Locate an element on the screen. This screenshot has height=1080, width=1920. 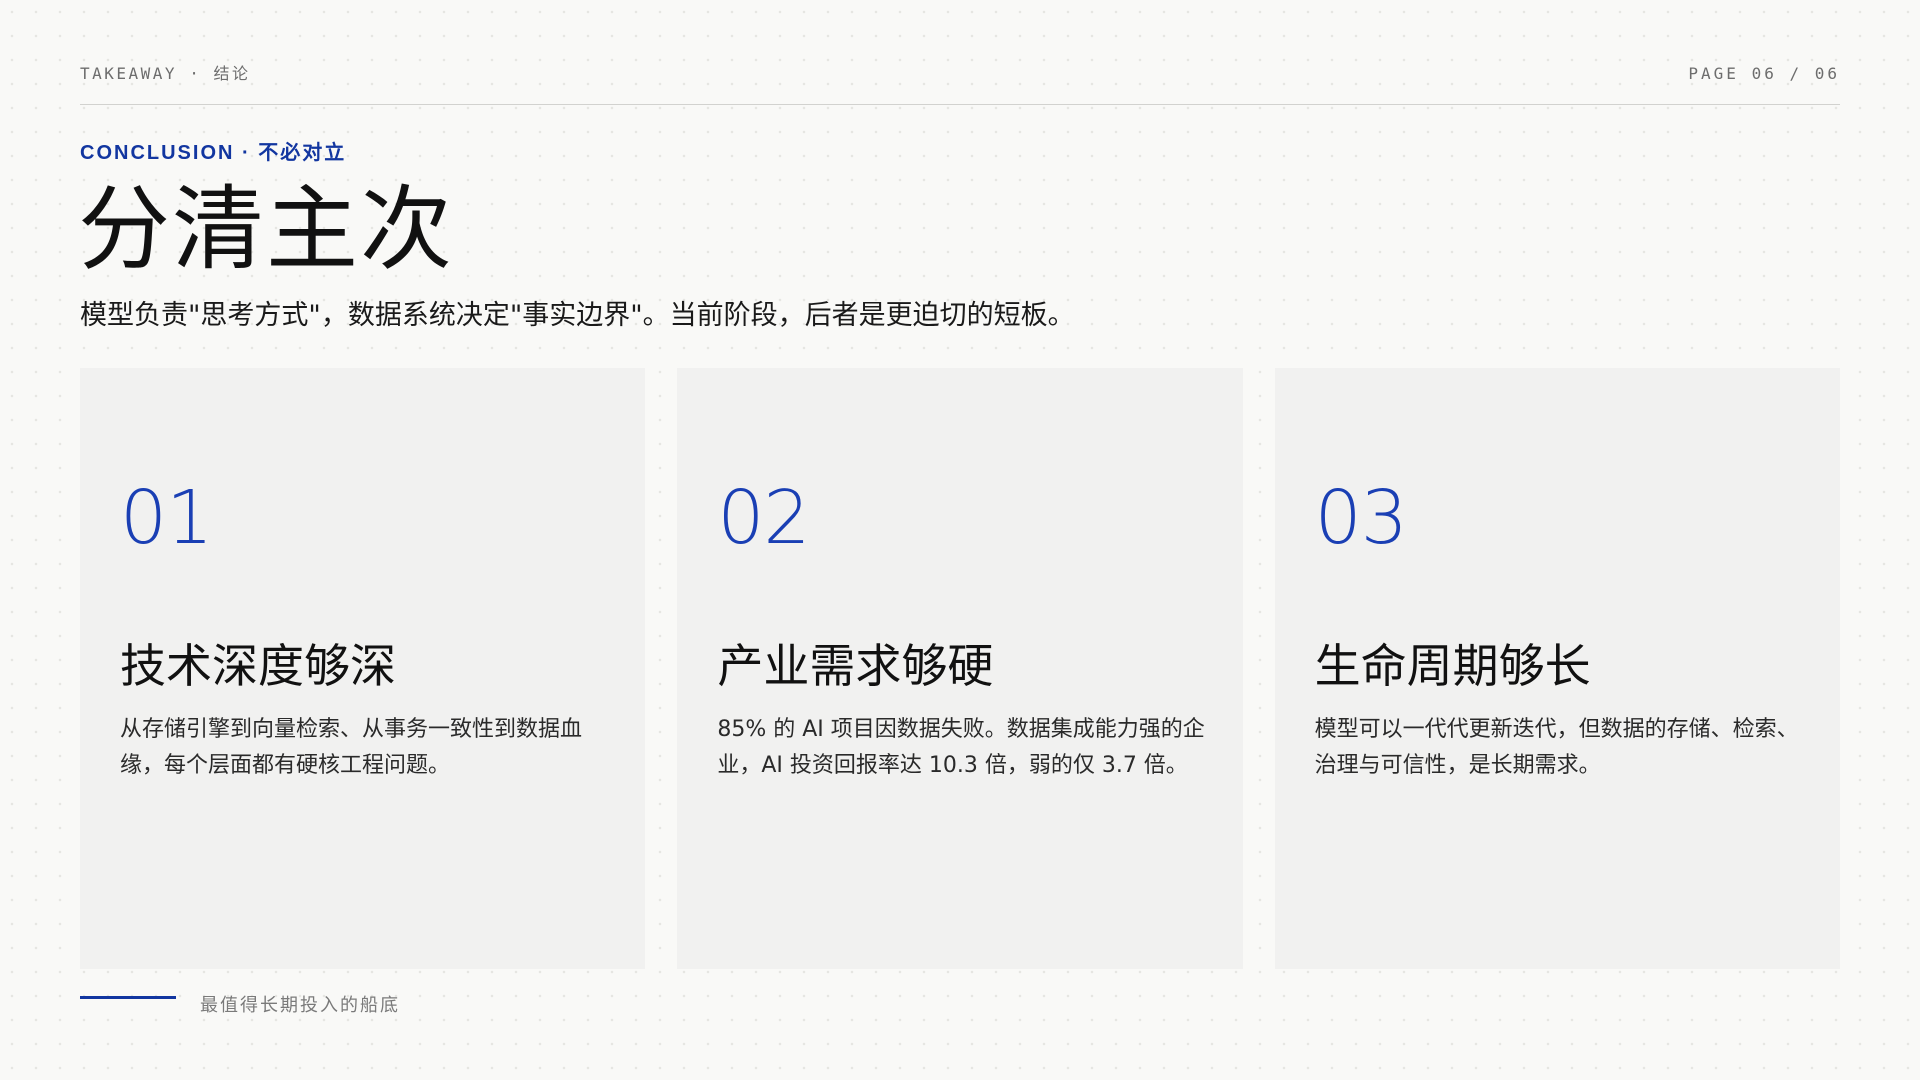
footer-caption: 最值得长期投入的船底 is located at coordinates (300, 1005).